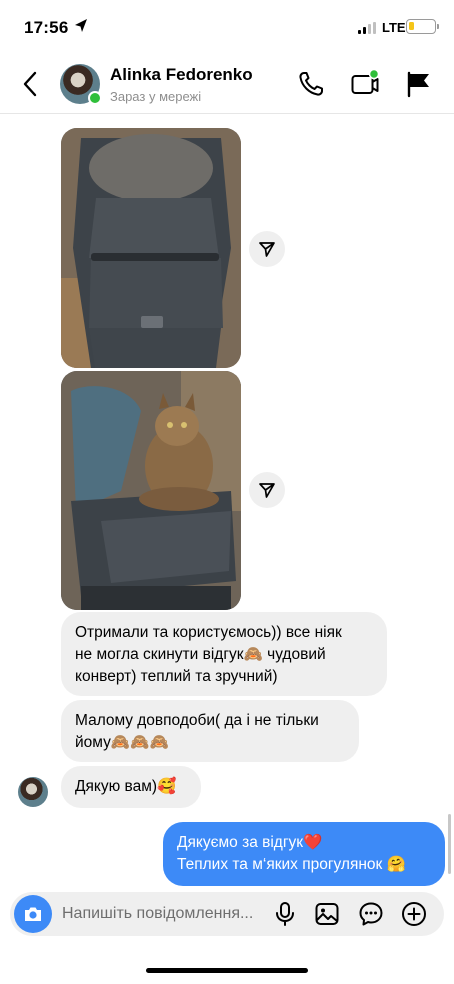  Describe the element at coordinates (411, 26) in the screenshot. I see `battery-level` at that location.